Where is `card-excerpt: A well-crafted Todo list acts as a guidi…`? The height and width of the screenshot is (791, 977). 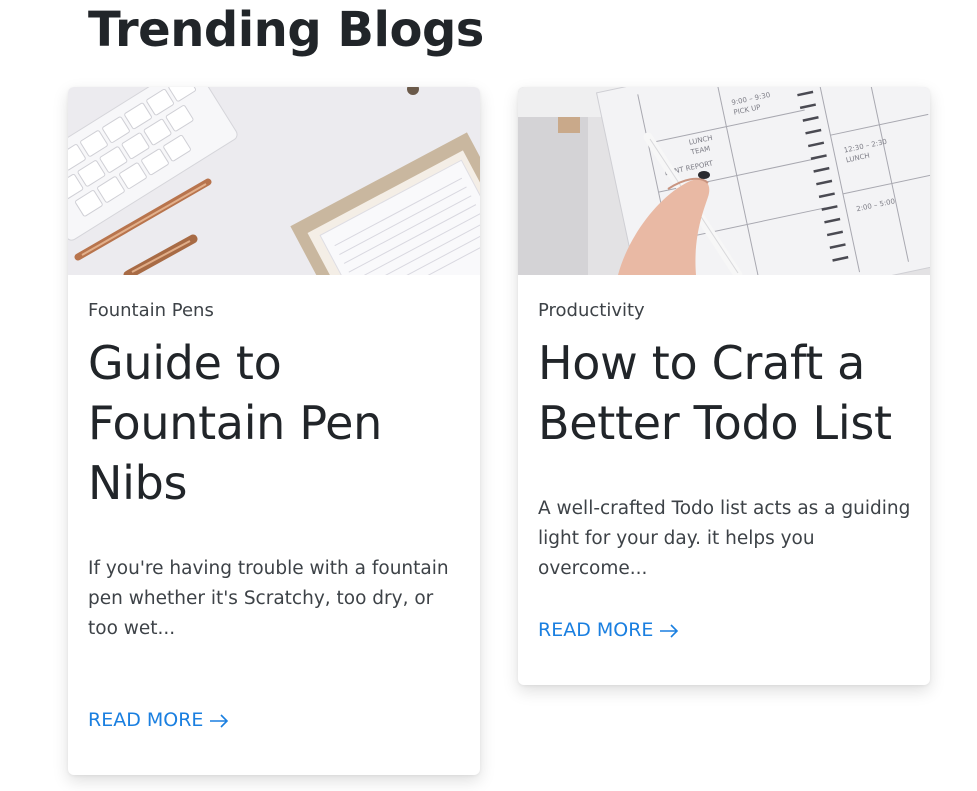
card-excerpt: A well-crafted Todo list acts as a guidi… is located at coordinates (724, 538).